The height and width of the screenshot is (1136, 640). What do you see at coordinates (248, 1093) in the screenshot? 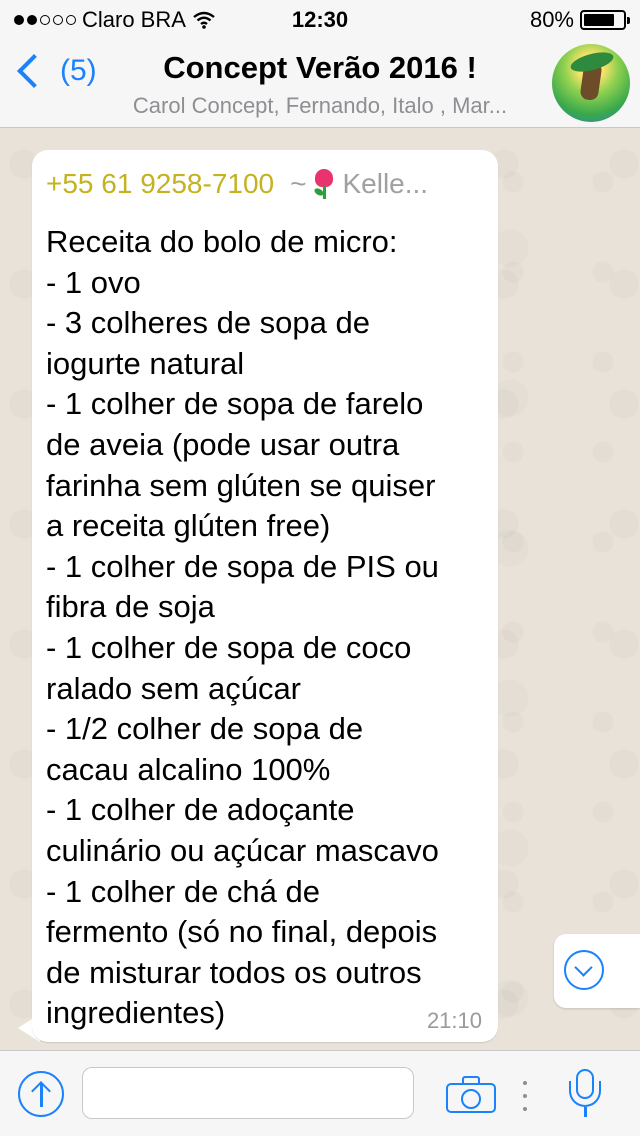
I see `message-input` at bounding box center [248, 1093].